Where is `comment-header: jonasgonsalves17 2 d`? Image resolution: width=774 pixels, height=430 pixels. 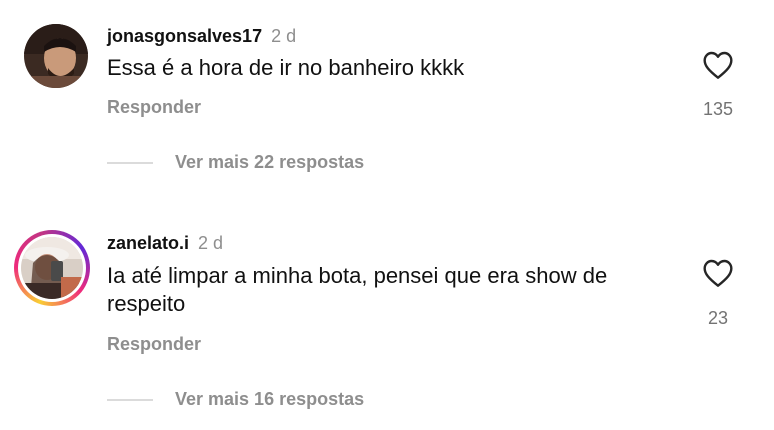 comment-header: jonasgonsalves17 2 d is located at coordinates (201, 36).